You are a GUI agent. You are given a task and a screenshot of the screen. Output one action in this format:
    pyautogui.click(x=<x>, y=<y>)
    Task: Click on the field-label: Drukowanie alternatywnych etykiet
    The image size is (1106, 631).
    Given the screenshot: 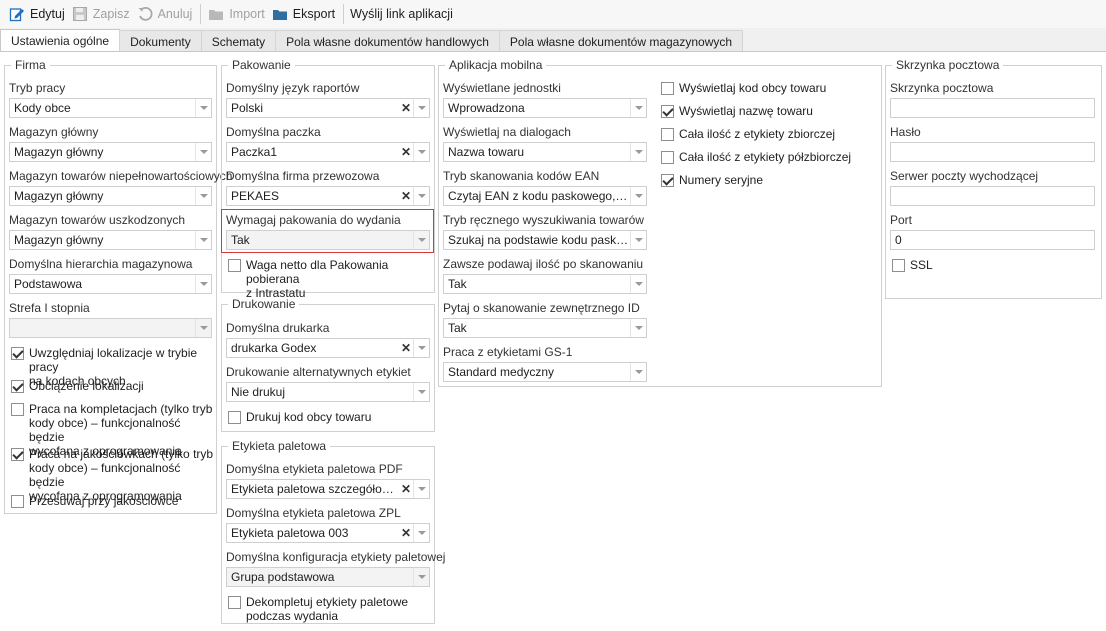 What is the action you would take?
    pyautogui.click(x=318, y=372)
    